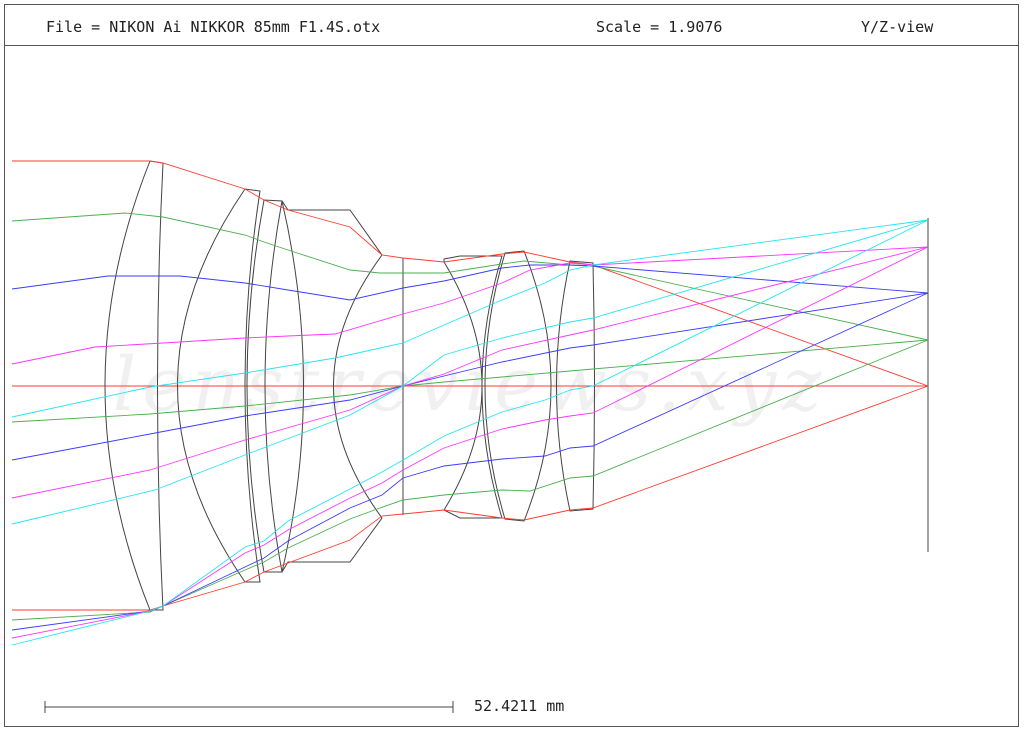 Image resolution: width=1024 pixels, height=731 pixels. Describe the element at coordinates (470, 282) in the screenshot. I see `ray-blue-upper` at that location.